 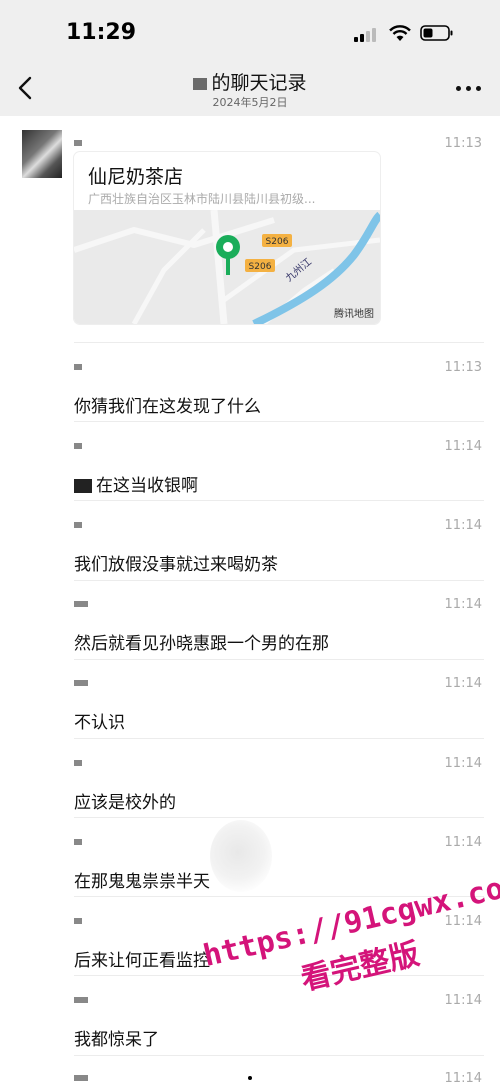 I want to click on message-text: 我都惊呆了, so click(x=116, y=1037).